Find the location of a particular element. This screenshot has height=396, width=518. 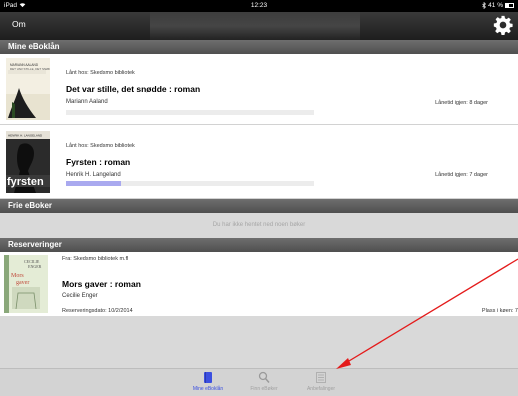

loan-due: Lånetid igjen: 7 dager is located at coordinates (461, 175).